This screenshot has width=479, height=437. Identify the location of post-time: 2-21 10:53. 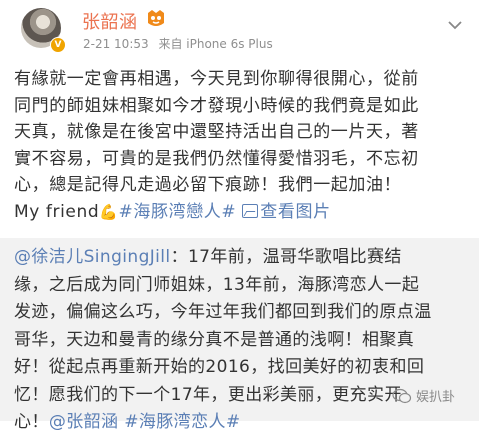
(116, 44).